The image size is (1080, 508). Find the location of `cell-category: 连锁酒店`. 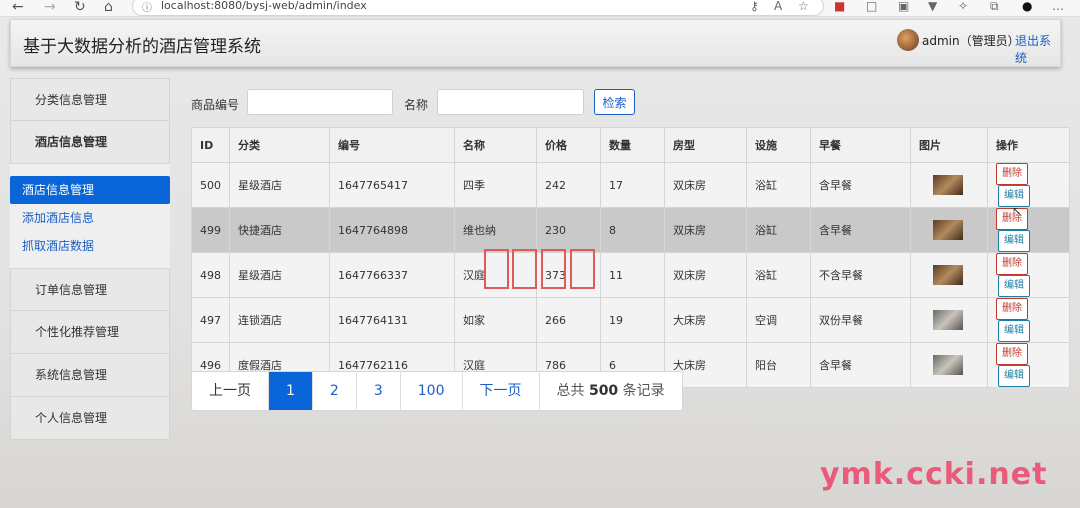

cell-category: 连锁酒店 is located at coordinates (279, 320).